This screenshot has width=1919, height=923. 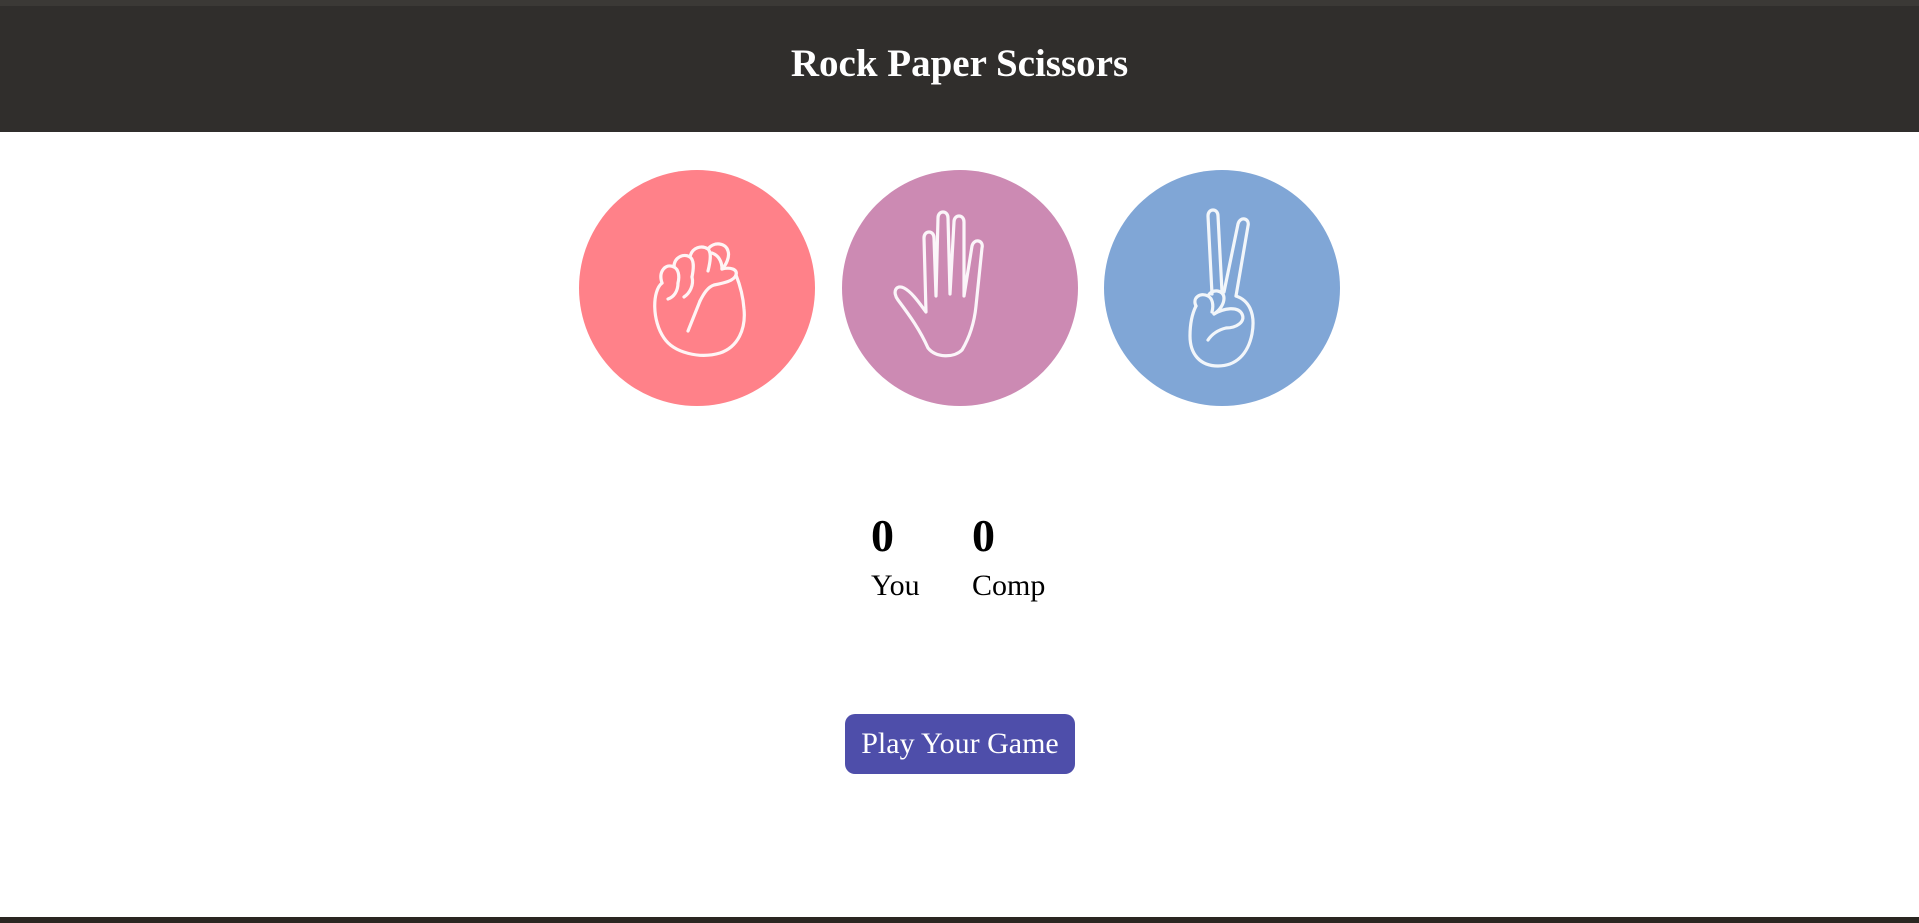 I want to click on you-score-value: 0, so click(x=882, y=535).